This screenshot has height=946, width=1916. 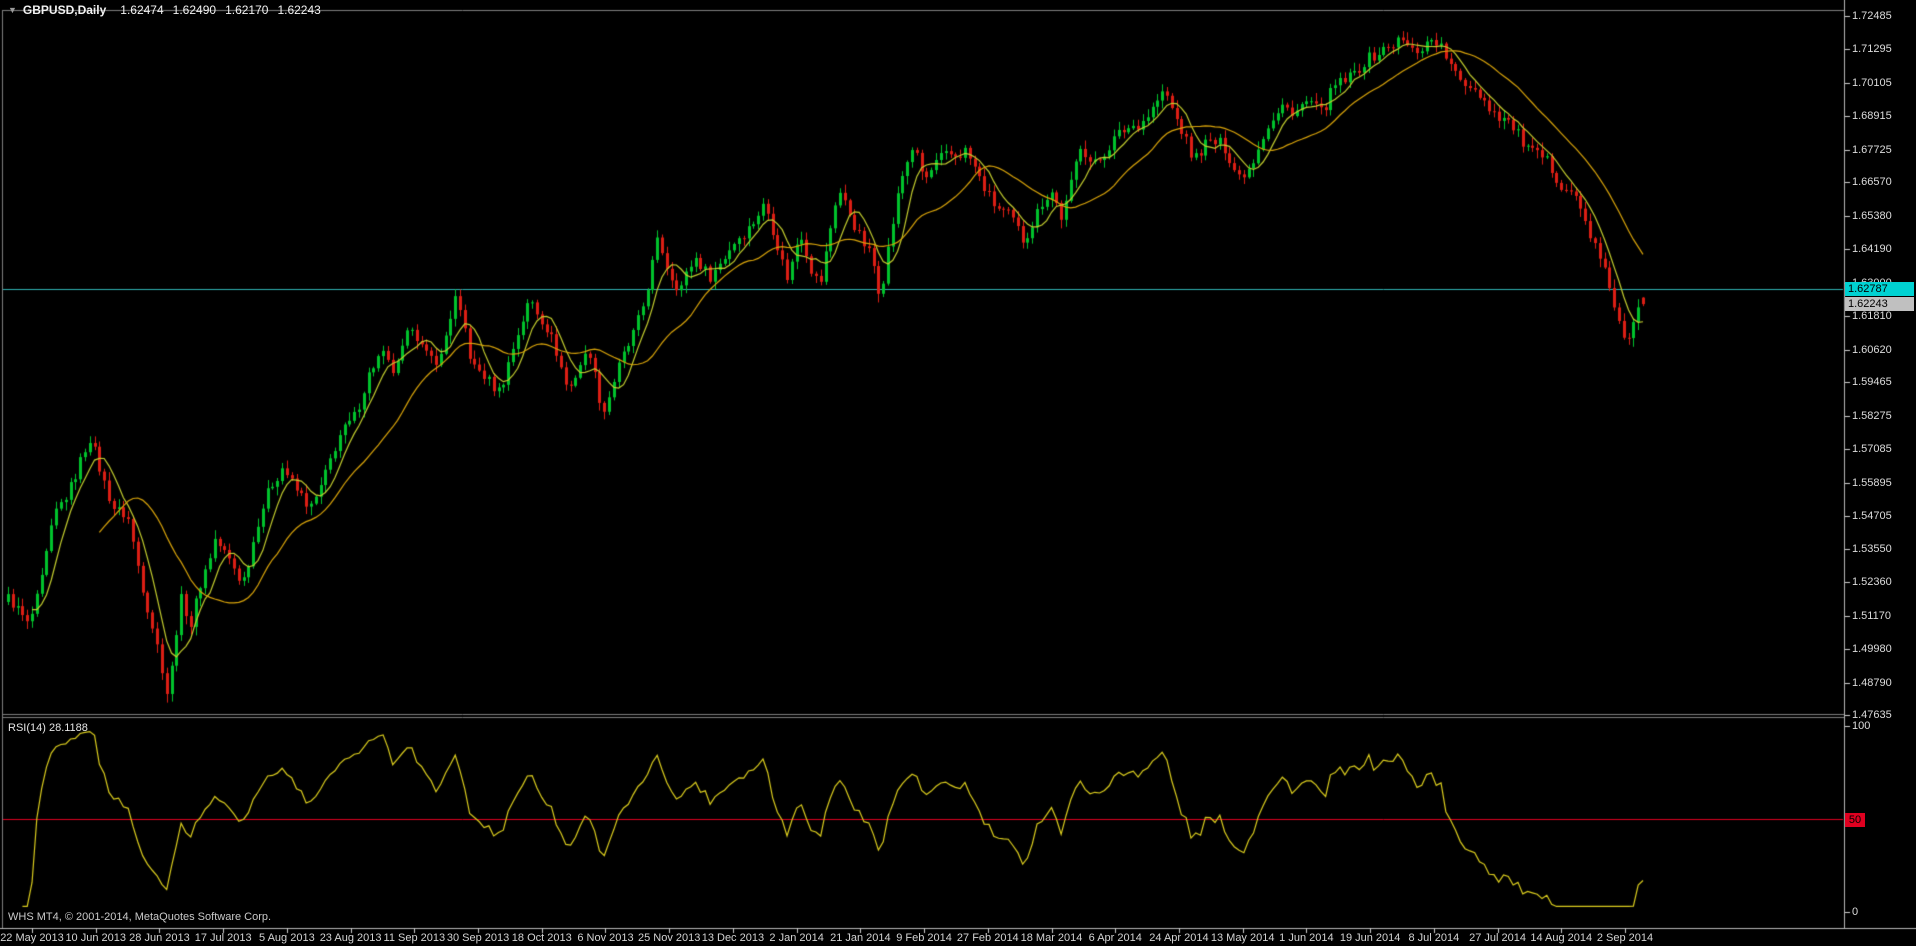 I want to click on price-axis-label: 1.59465, so click(x=1872, y=382).